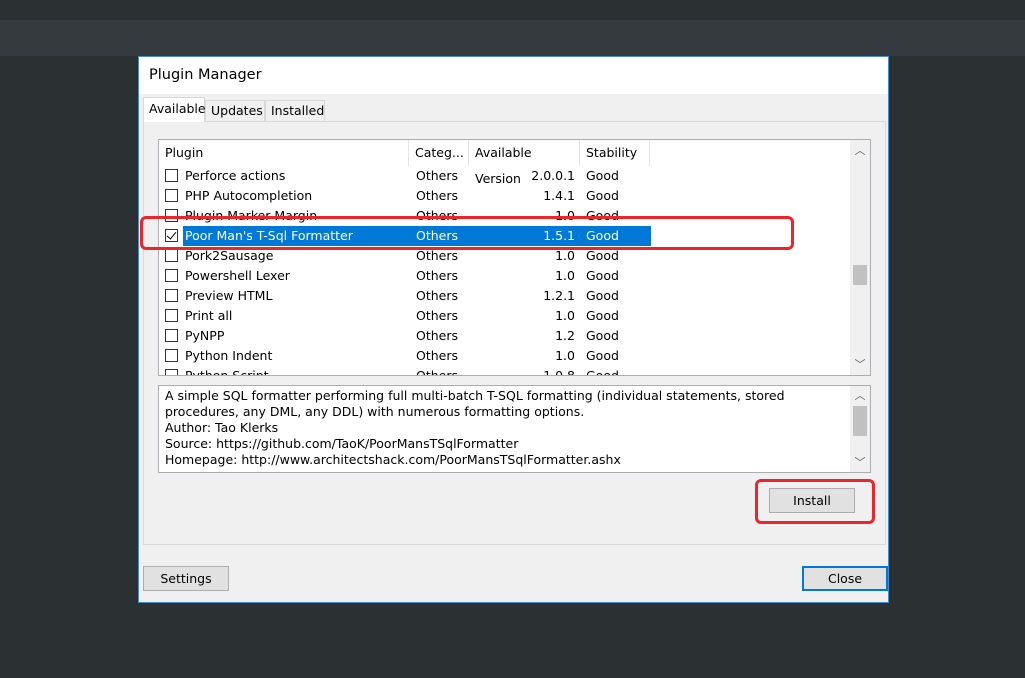  What do you see at coordinates (513, 75) in the screenshot?
I see `title-bar: Plugin Manager` at bounding box center [513, 75].